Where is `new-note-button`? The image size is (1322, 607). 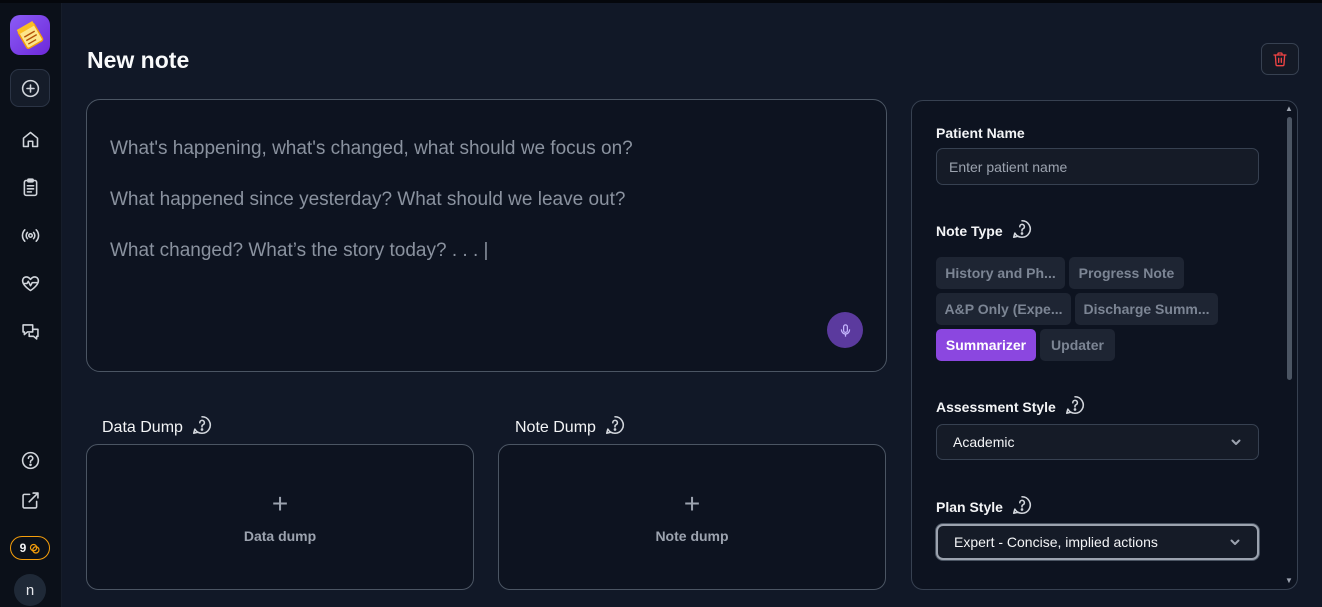
new-note-button is located at coordinates (30, 88).